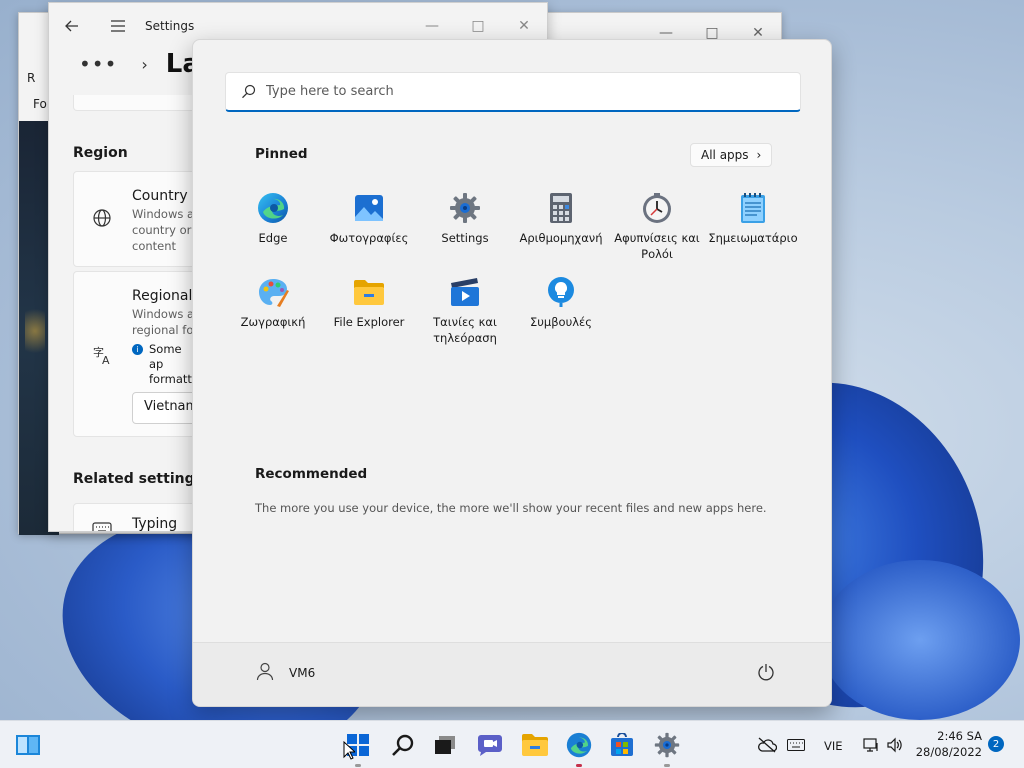 The height and width of the screenshot is (768, 1024). What do you see at coordinates (273, 208) in the screenshot?
I see `edge-icon` at bounding box center [273, 208].